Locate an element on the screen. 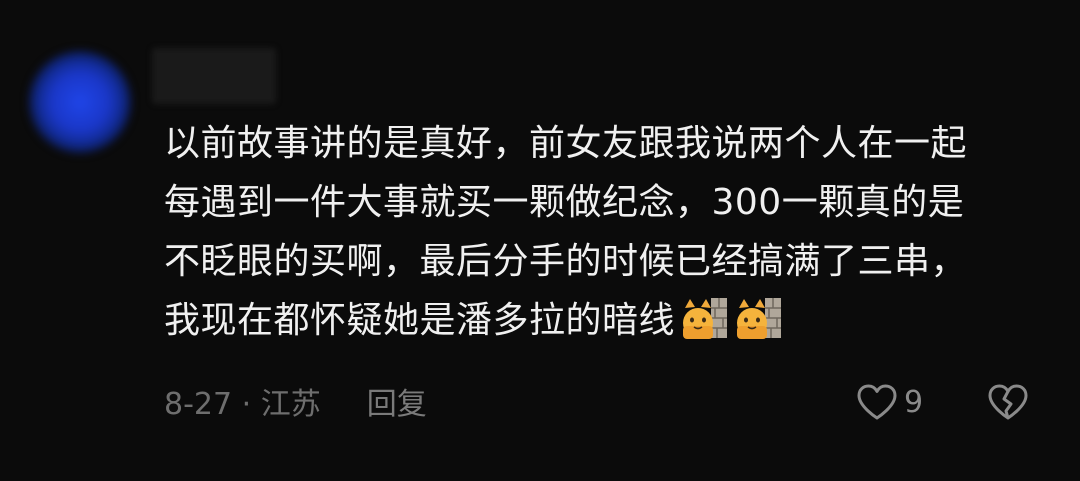  broken-heart-icon is located at coordinates (1008, 402).